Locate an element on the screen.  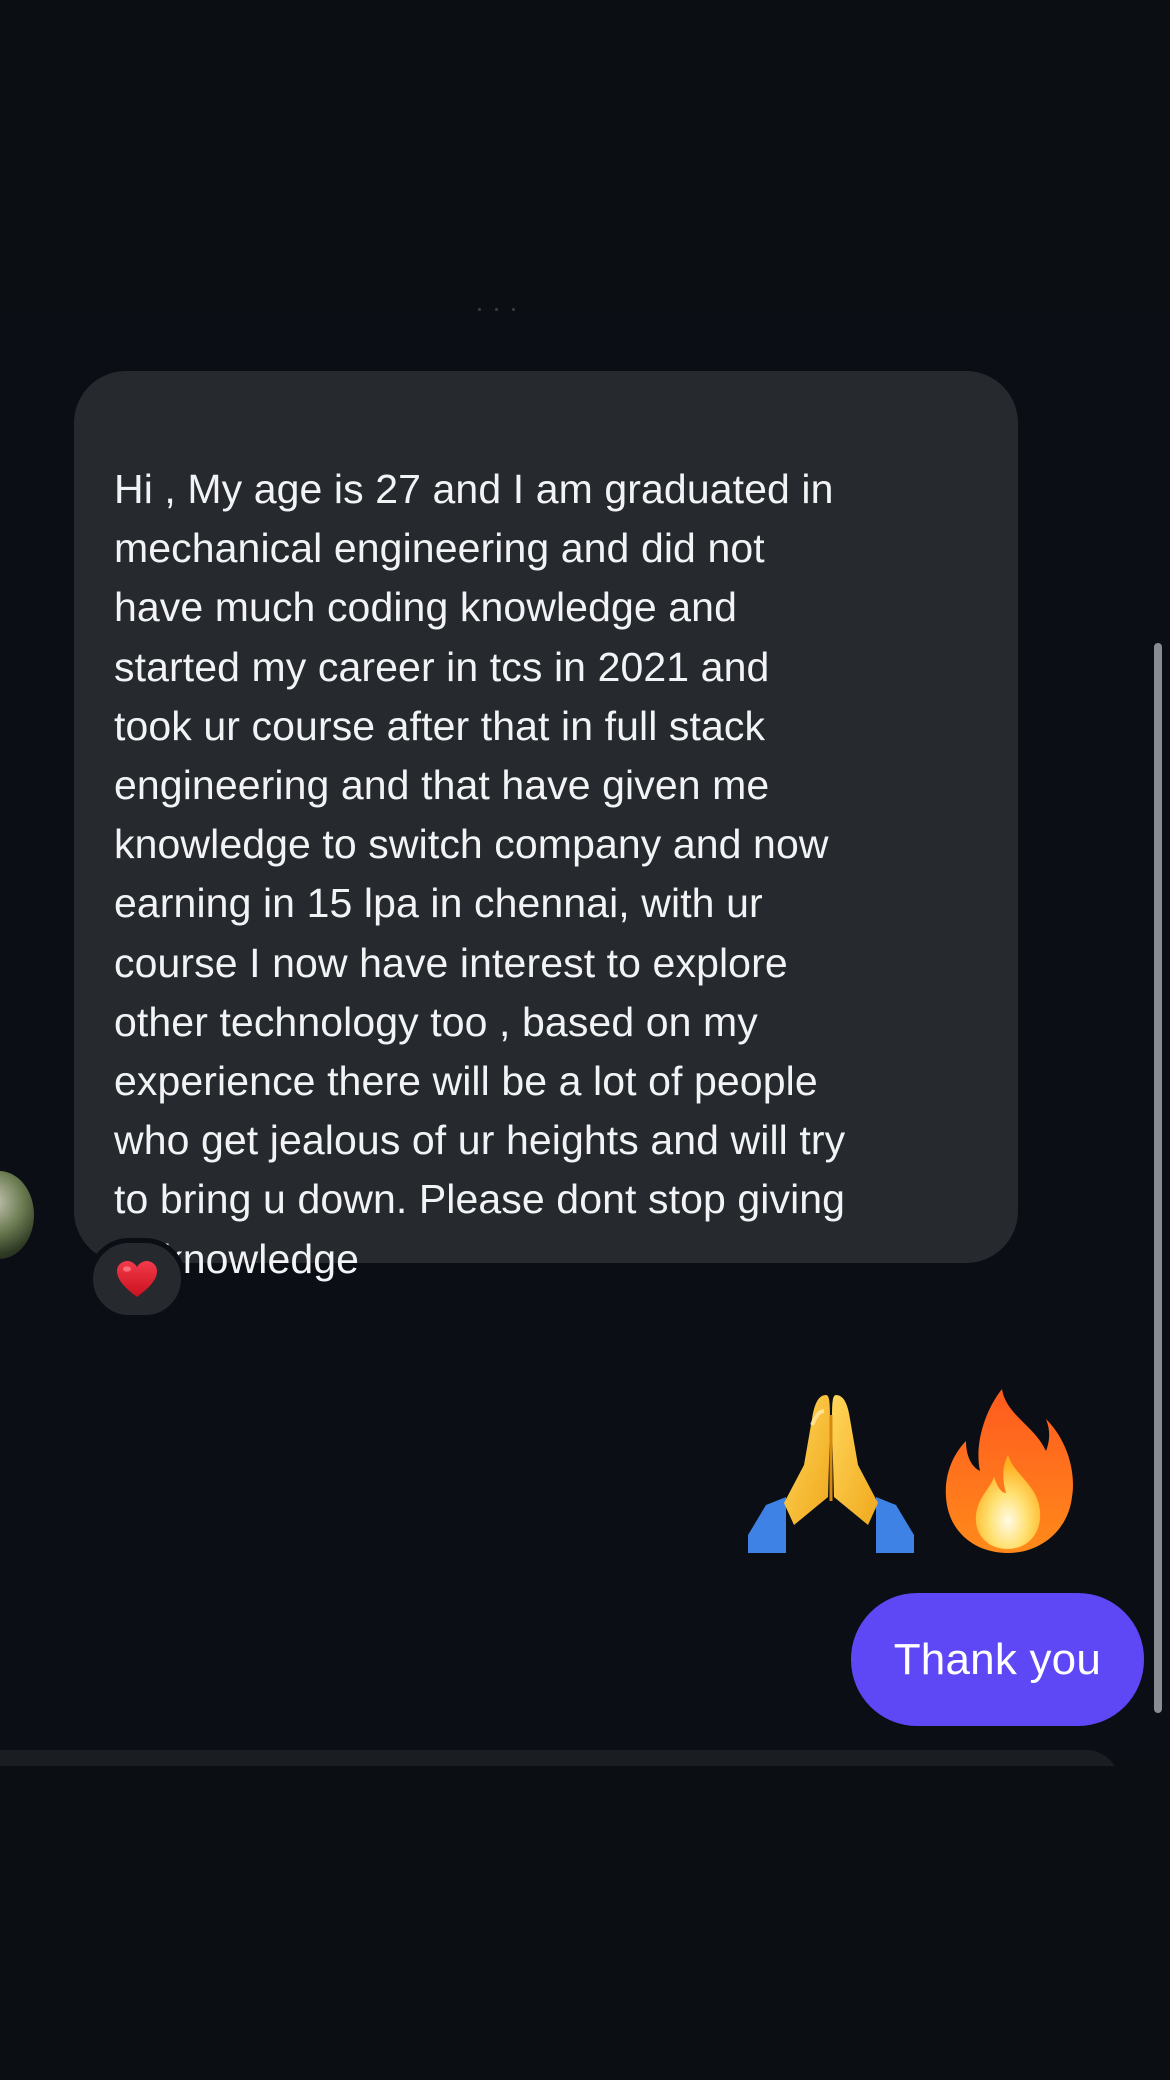
outgoing-emoji-message is located at coordinates (929, 1470).